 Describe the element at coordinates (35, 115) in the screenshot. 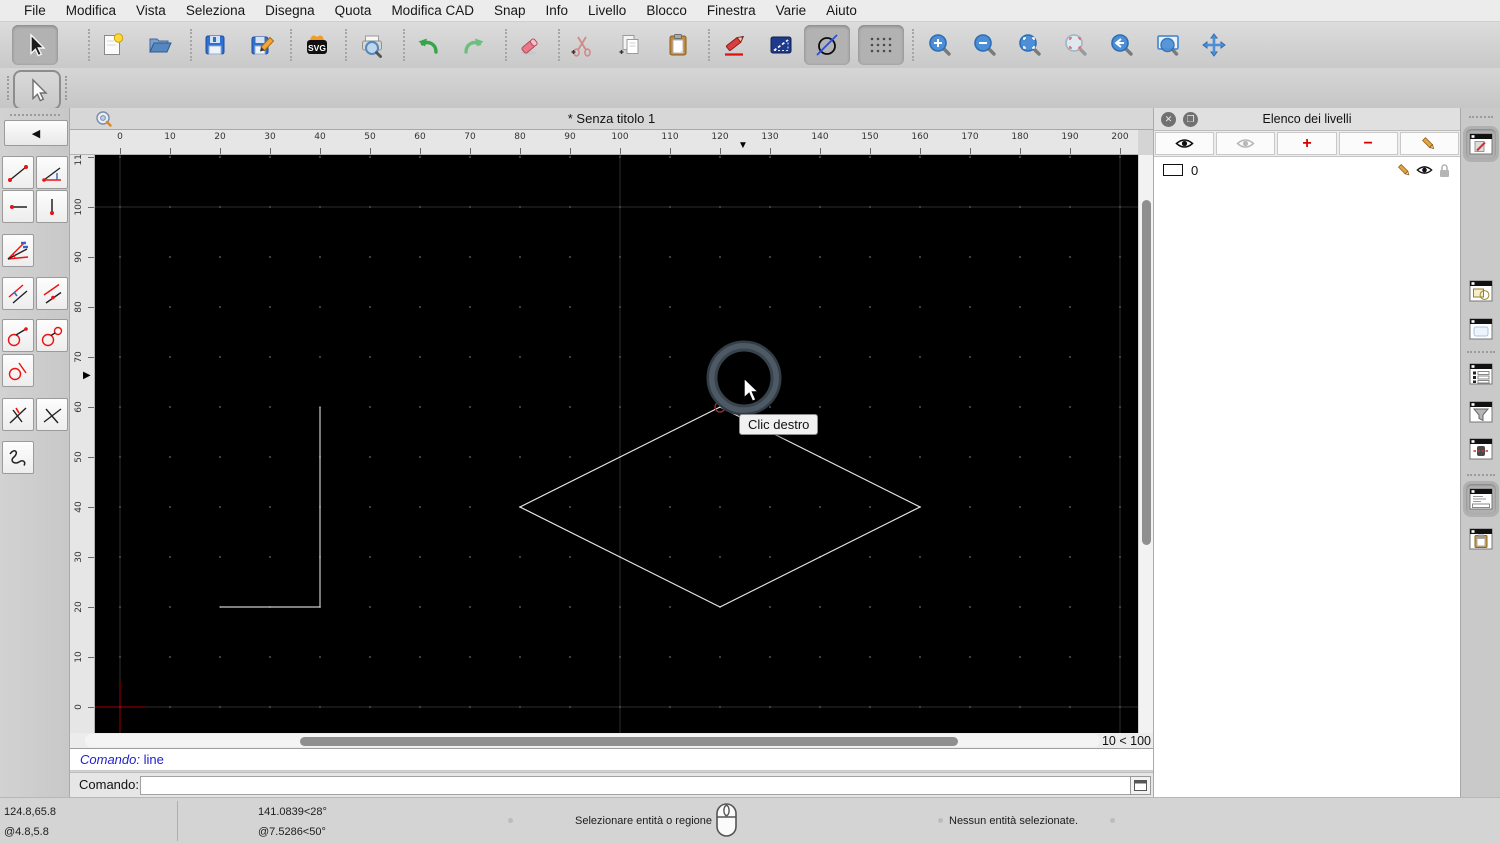

I see `palette-handle` at that location.